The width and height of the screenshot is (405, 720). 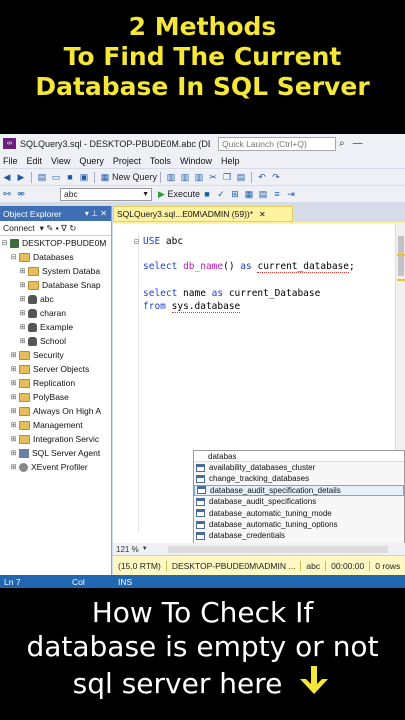 What do you see at coordinates (299, 524) in the screenshot?
I see `intellisense-item: database_automatic_tuning_options` at bounding box center [299, 524].